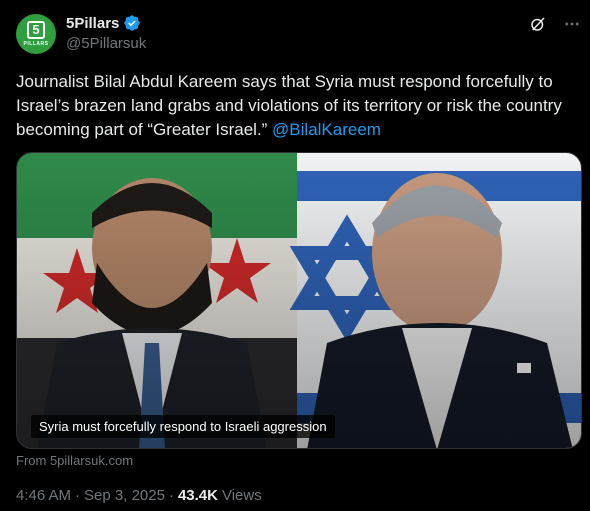  I want to click on views-count: 43.4K, so click(197, 495).